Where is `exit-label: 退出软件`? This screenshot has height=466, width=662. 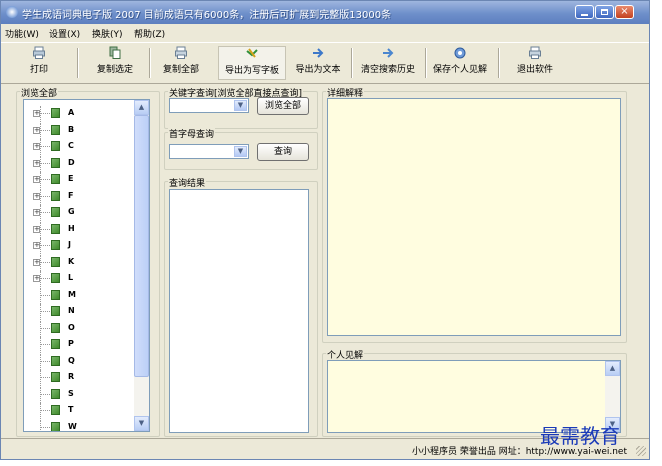
exit-label: 退出软件 is located at coordinates (534, 70).